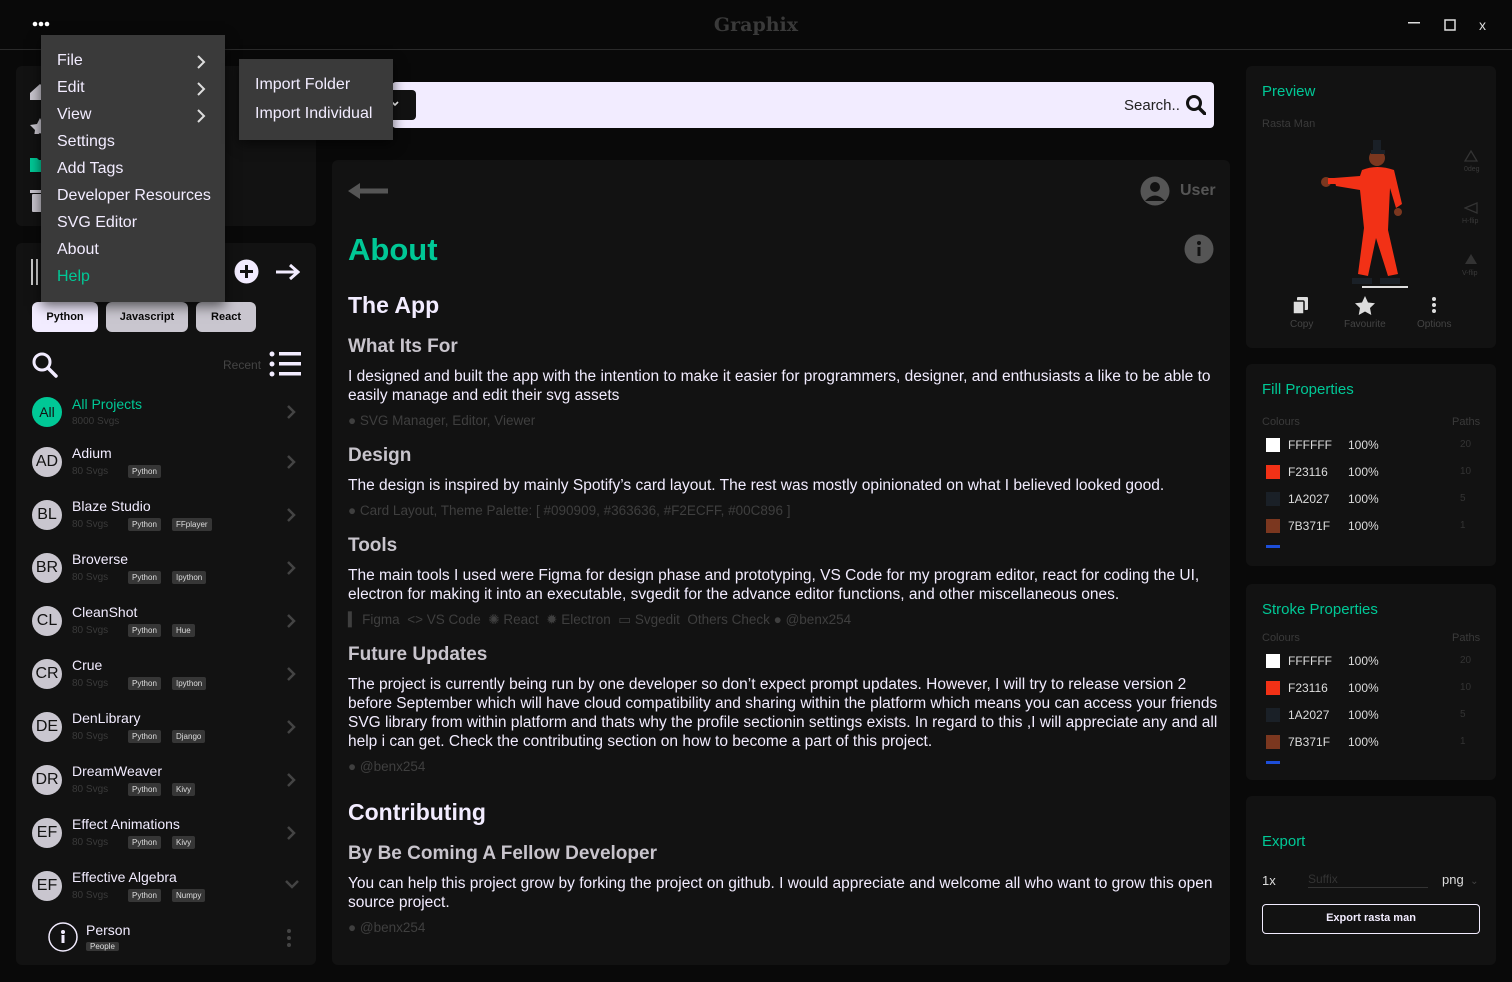  Describe the element at coordinates (1365, 305) in the screenshot. I see `favourite-icon` at that location.